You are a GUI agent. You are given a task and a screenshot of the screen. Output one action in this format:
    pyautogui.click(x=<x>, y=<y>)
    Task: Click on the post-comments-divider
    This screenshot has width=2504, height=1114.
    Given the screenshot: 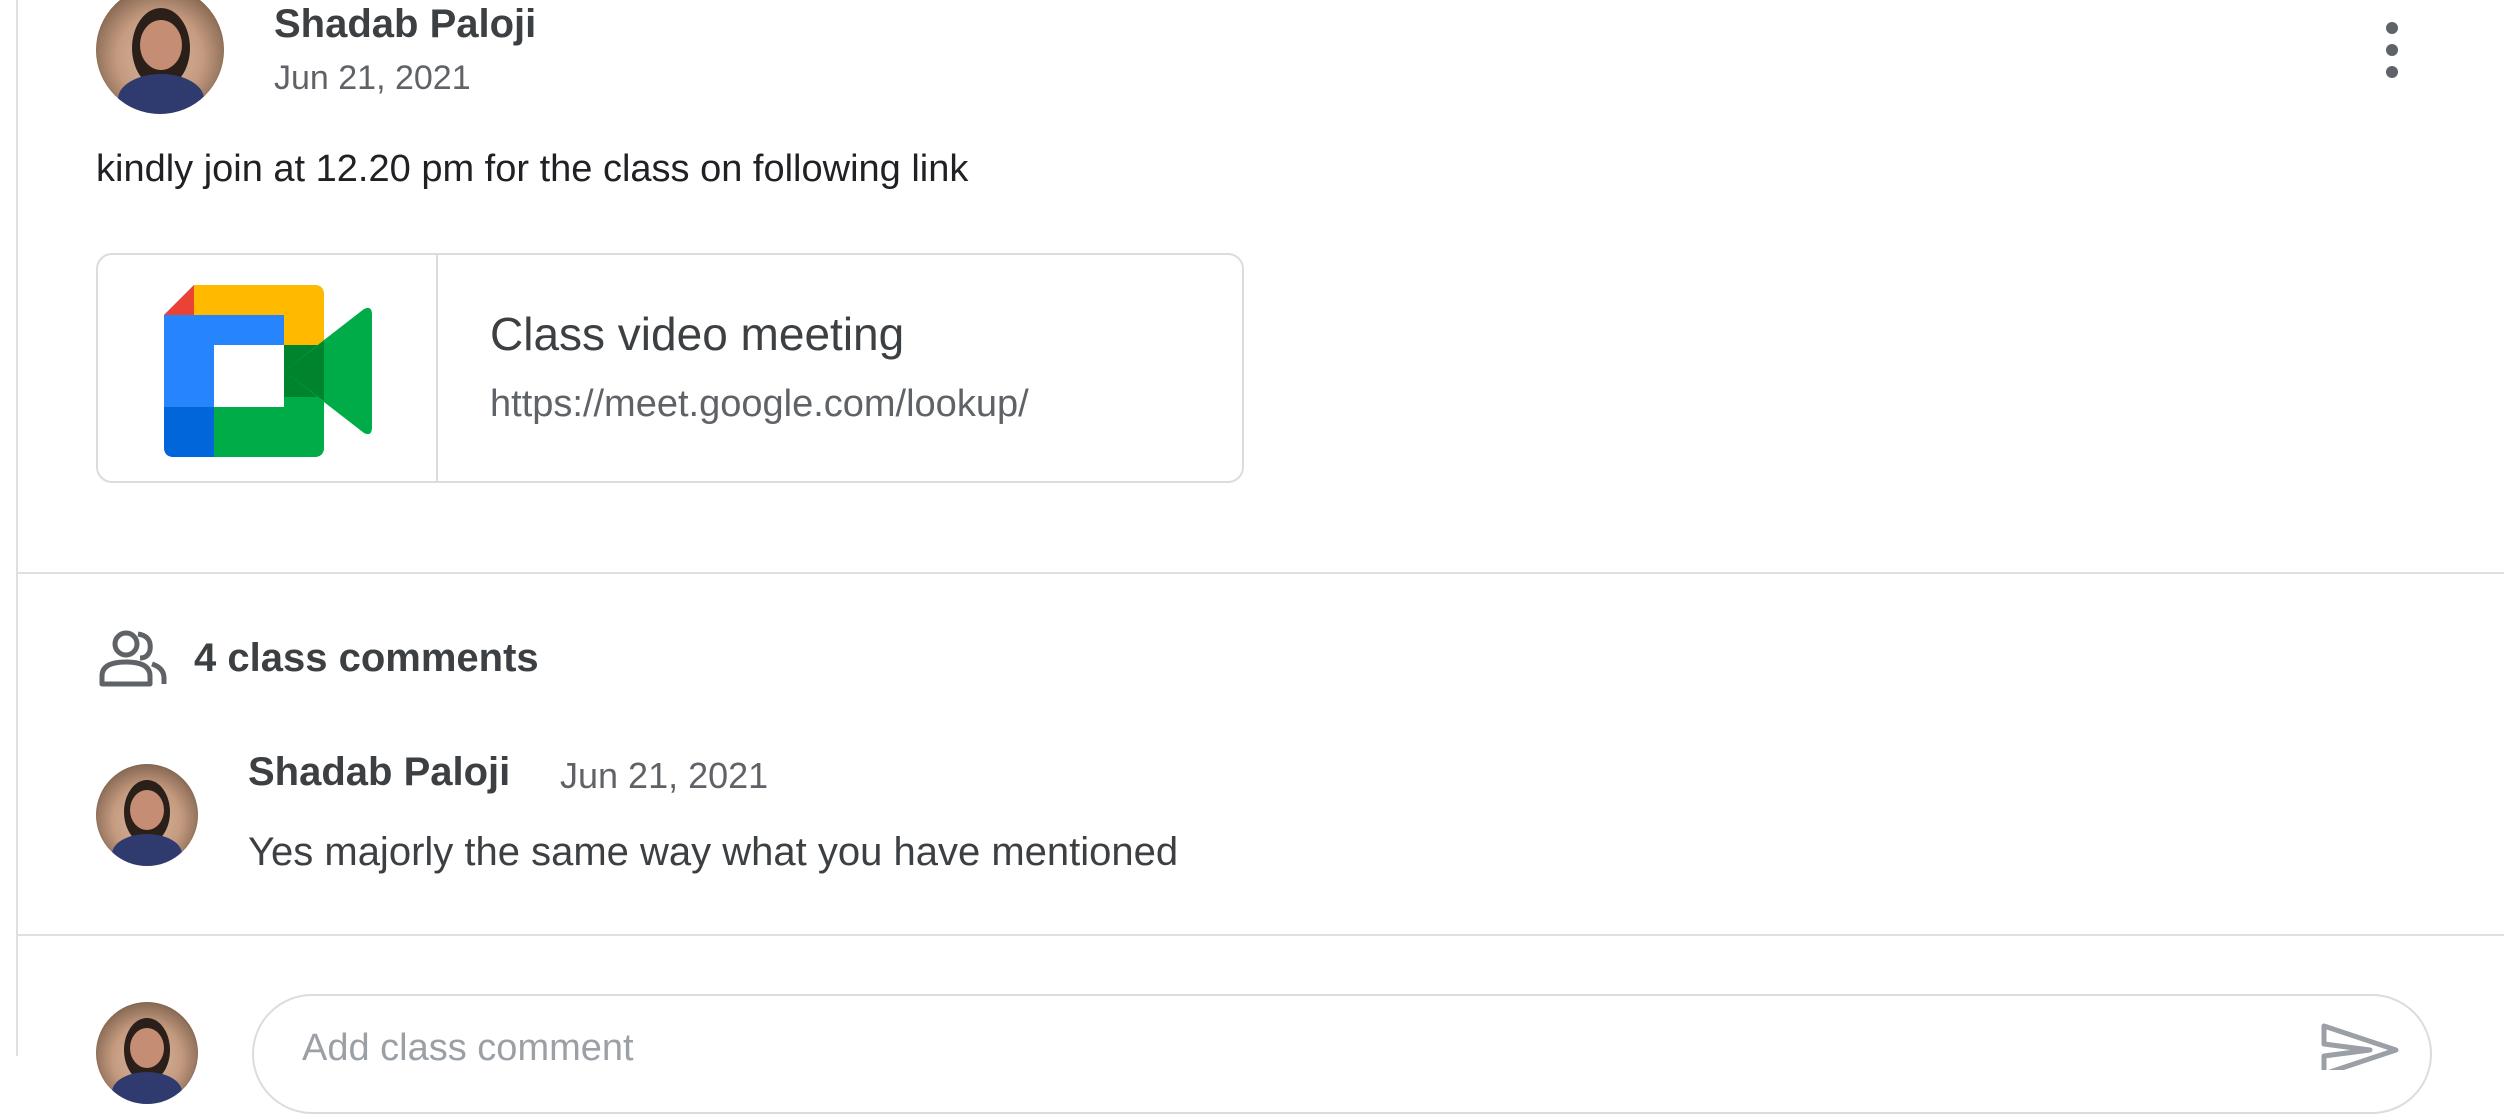 What is the action you would take?
    pyautogui.click(x=1261, y=573)
    